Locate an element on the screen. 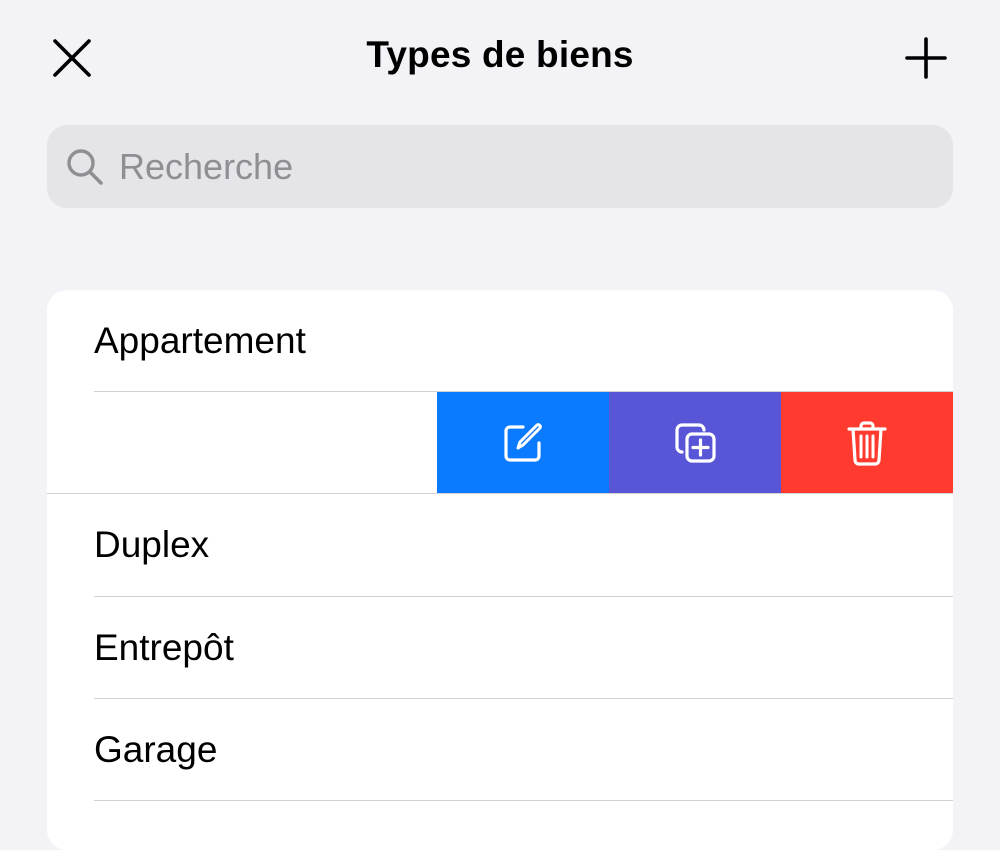  add-button is located at coordinates (926, 58).